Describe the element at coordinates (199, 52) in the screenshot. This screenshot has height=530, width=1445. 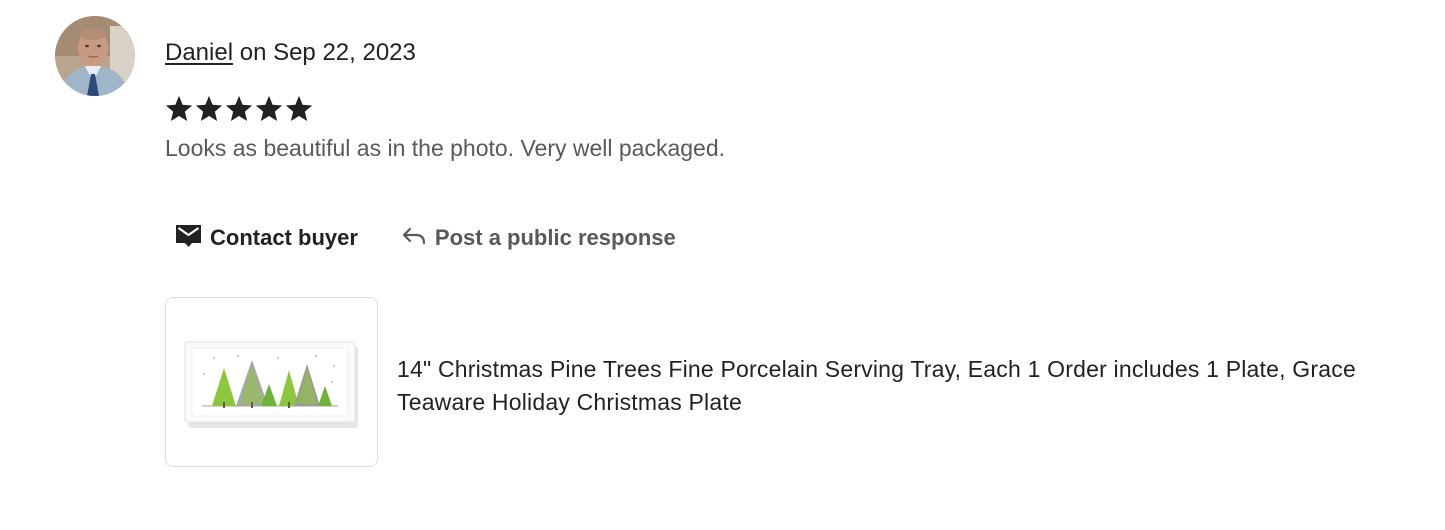
I see `reviewer-name-link: Daniel` at that location.